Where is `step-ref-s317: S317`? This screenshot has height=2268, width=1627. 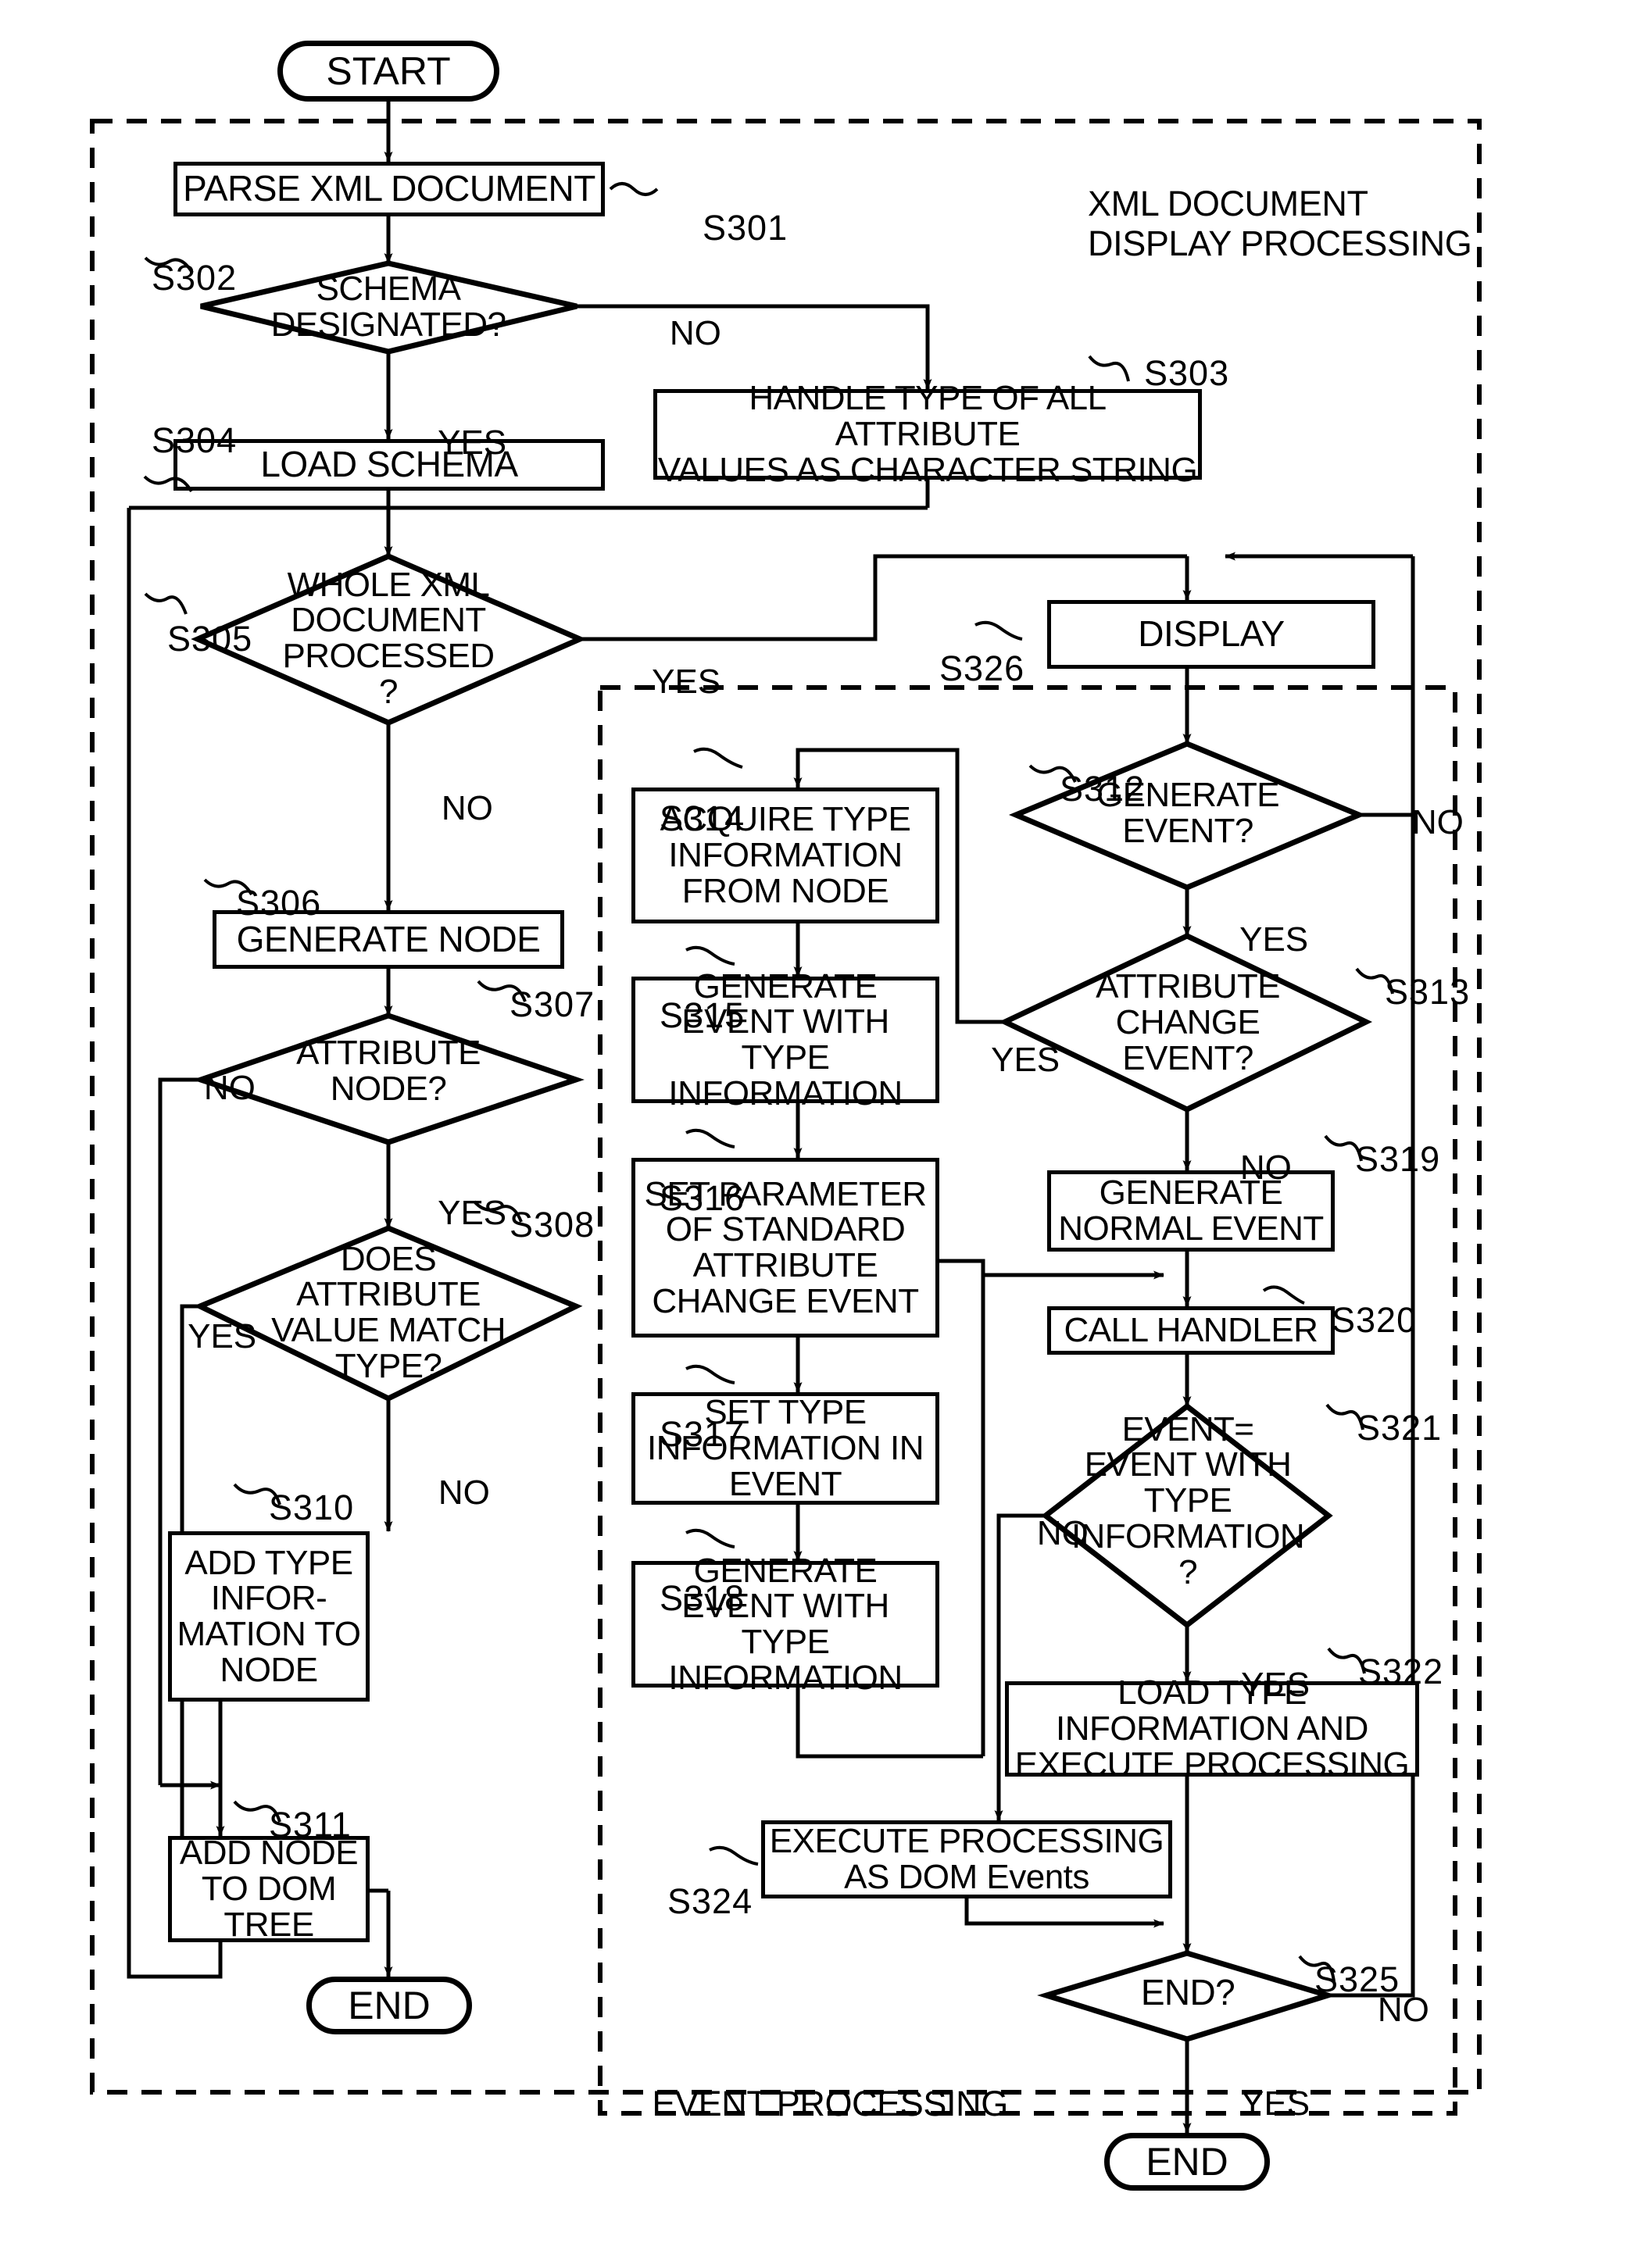 step-ref-s317: S317 is located at coordinates (703, 1434).